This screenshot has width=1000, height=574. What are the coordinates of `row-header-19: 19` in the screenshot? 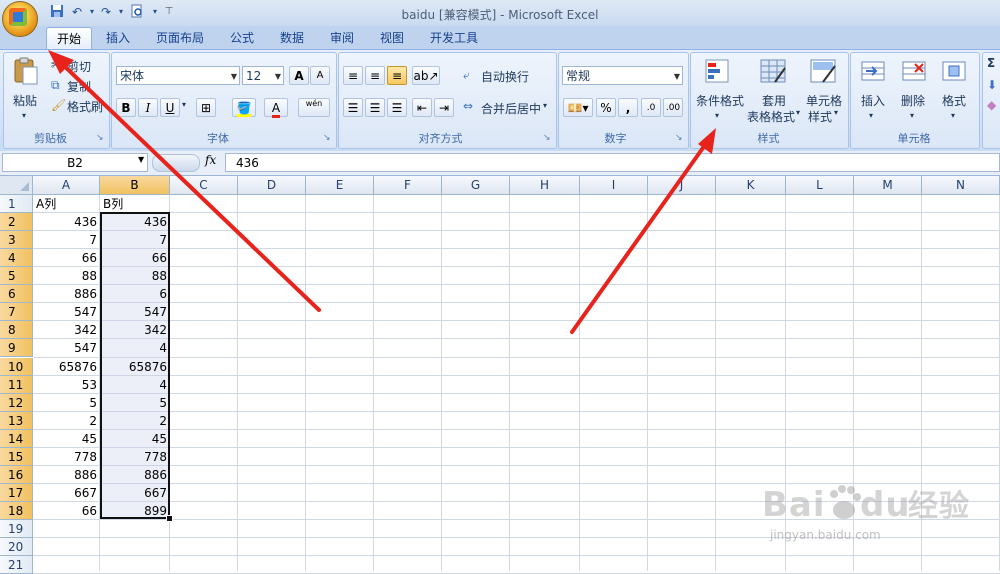 It's located at (16, 528).